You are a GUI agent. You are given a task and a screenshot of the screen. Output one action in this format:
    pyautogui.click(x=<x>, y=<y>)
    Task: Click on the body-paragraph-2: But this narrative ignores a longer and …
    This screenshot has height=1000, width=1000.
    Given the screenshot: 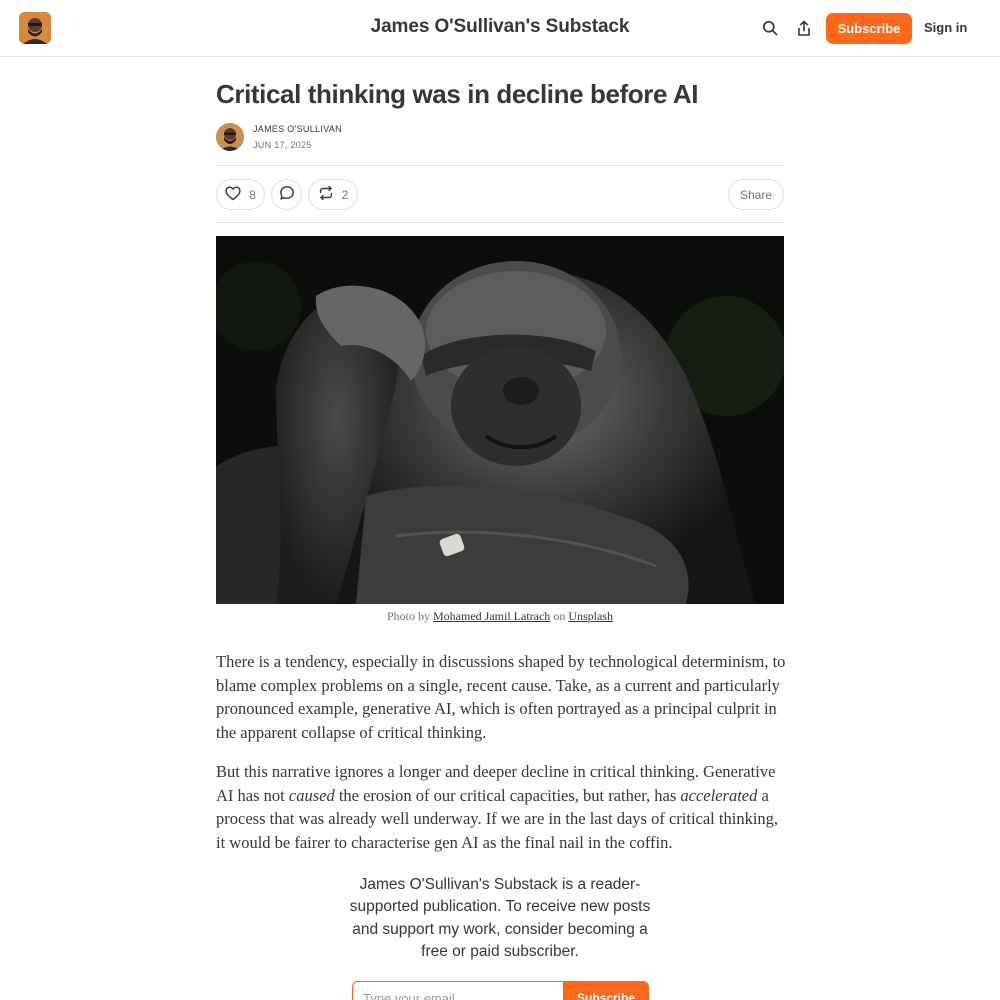 What is the action you would take?
    pyautogui.click(x=502, y=807)
    